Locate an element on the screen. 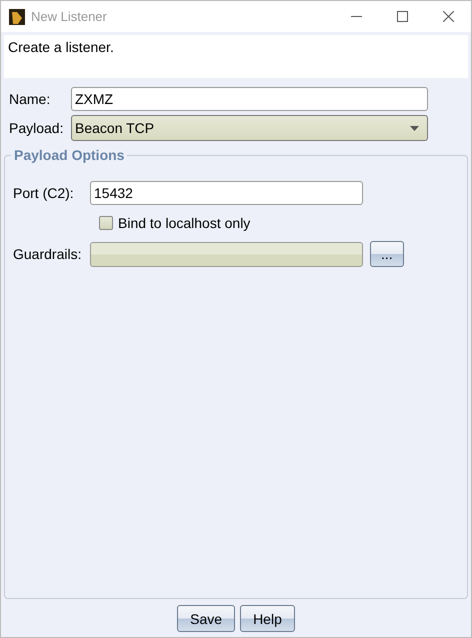  description-text: Create a listener. is located at coordinates (236, 56).